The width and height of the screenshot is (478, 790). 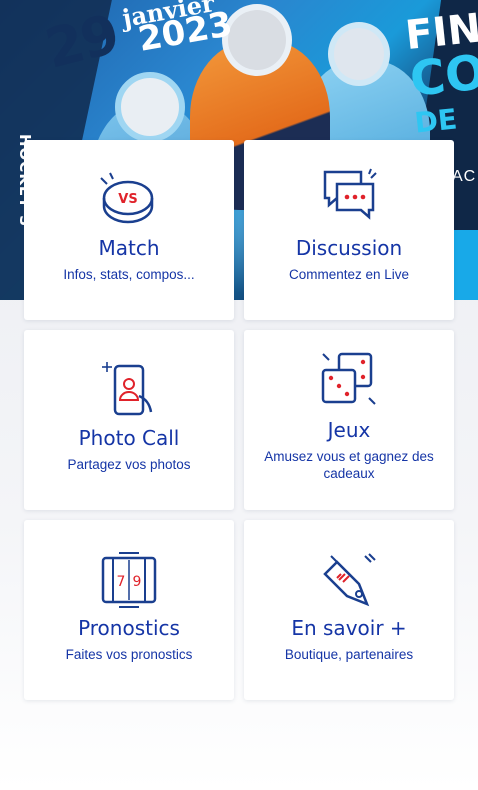 I want to click on card-subtitle: Faites vos pronostics, so click(x=129, y=654).